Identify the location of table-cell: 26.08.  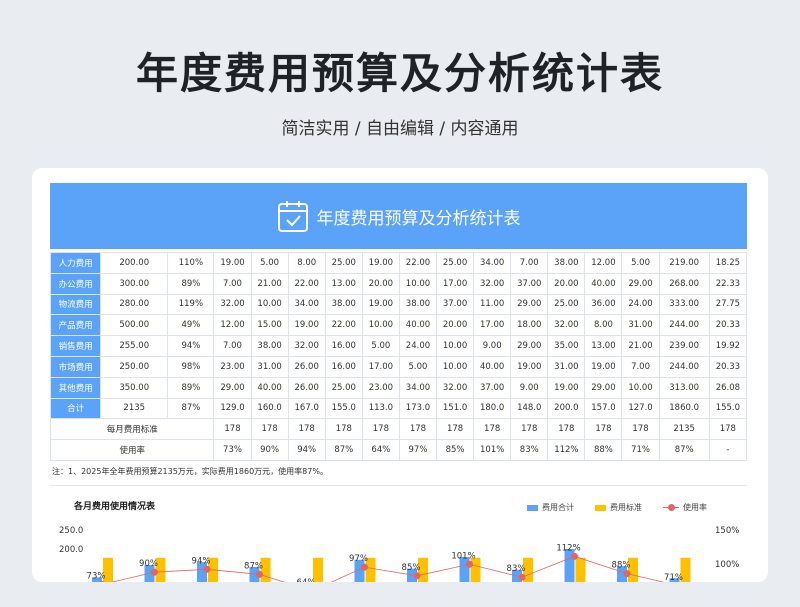
(728, 387).